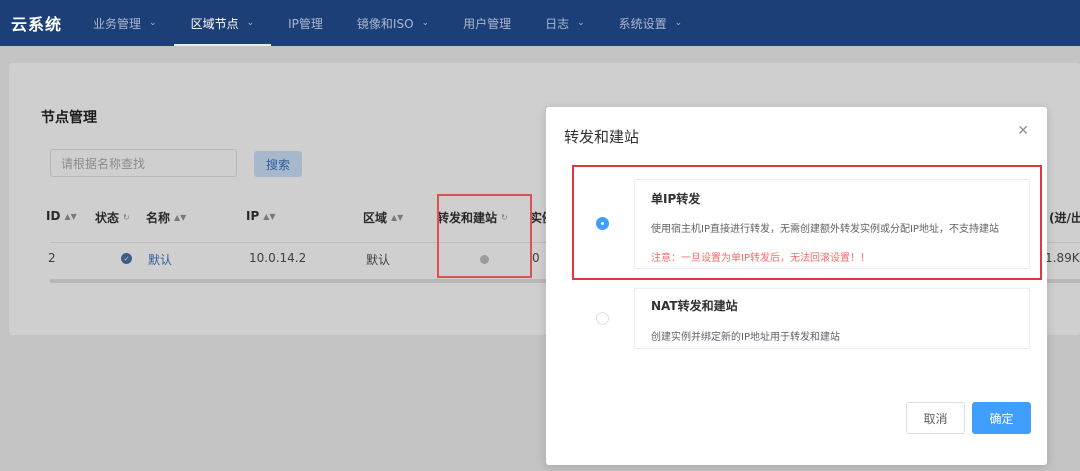 Image resolution: width=1080 pixels, height=471 pixels. What do you see at coordinates (385, 23) in the screenshot?
I see `nav-item-label: 镜像和ISO` at bounding box center [385, 23].